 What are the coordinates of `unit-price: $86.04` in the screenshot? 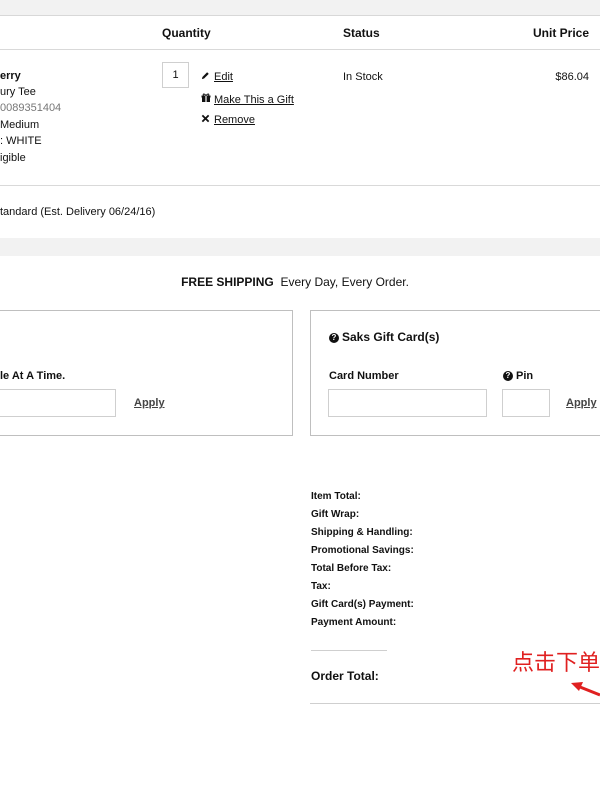 It's located at (572, 77).